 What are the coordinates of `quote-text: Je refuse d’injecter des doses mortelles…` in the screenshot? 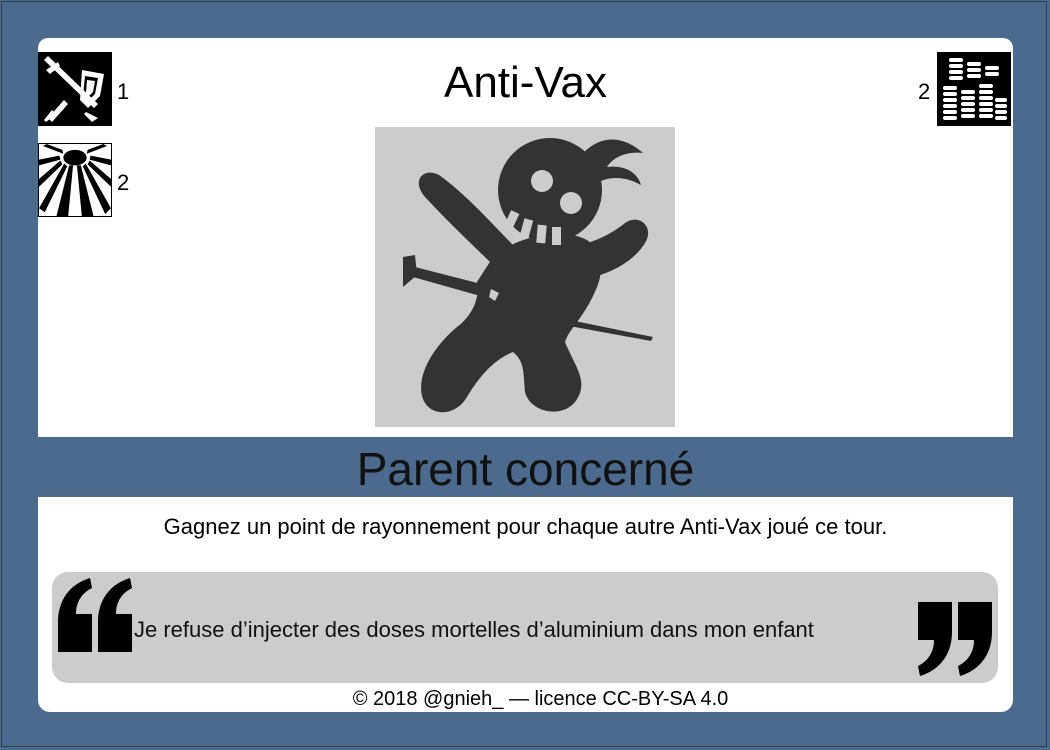 It's located at (474, 629).